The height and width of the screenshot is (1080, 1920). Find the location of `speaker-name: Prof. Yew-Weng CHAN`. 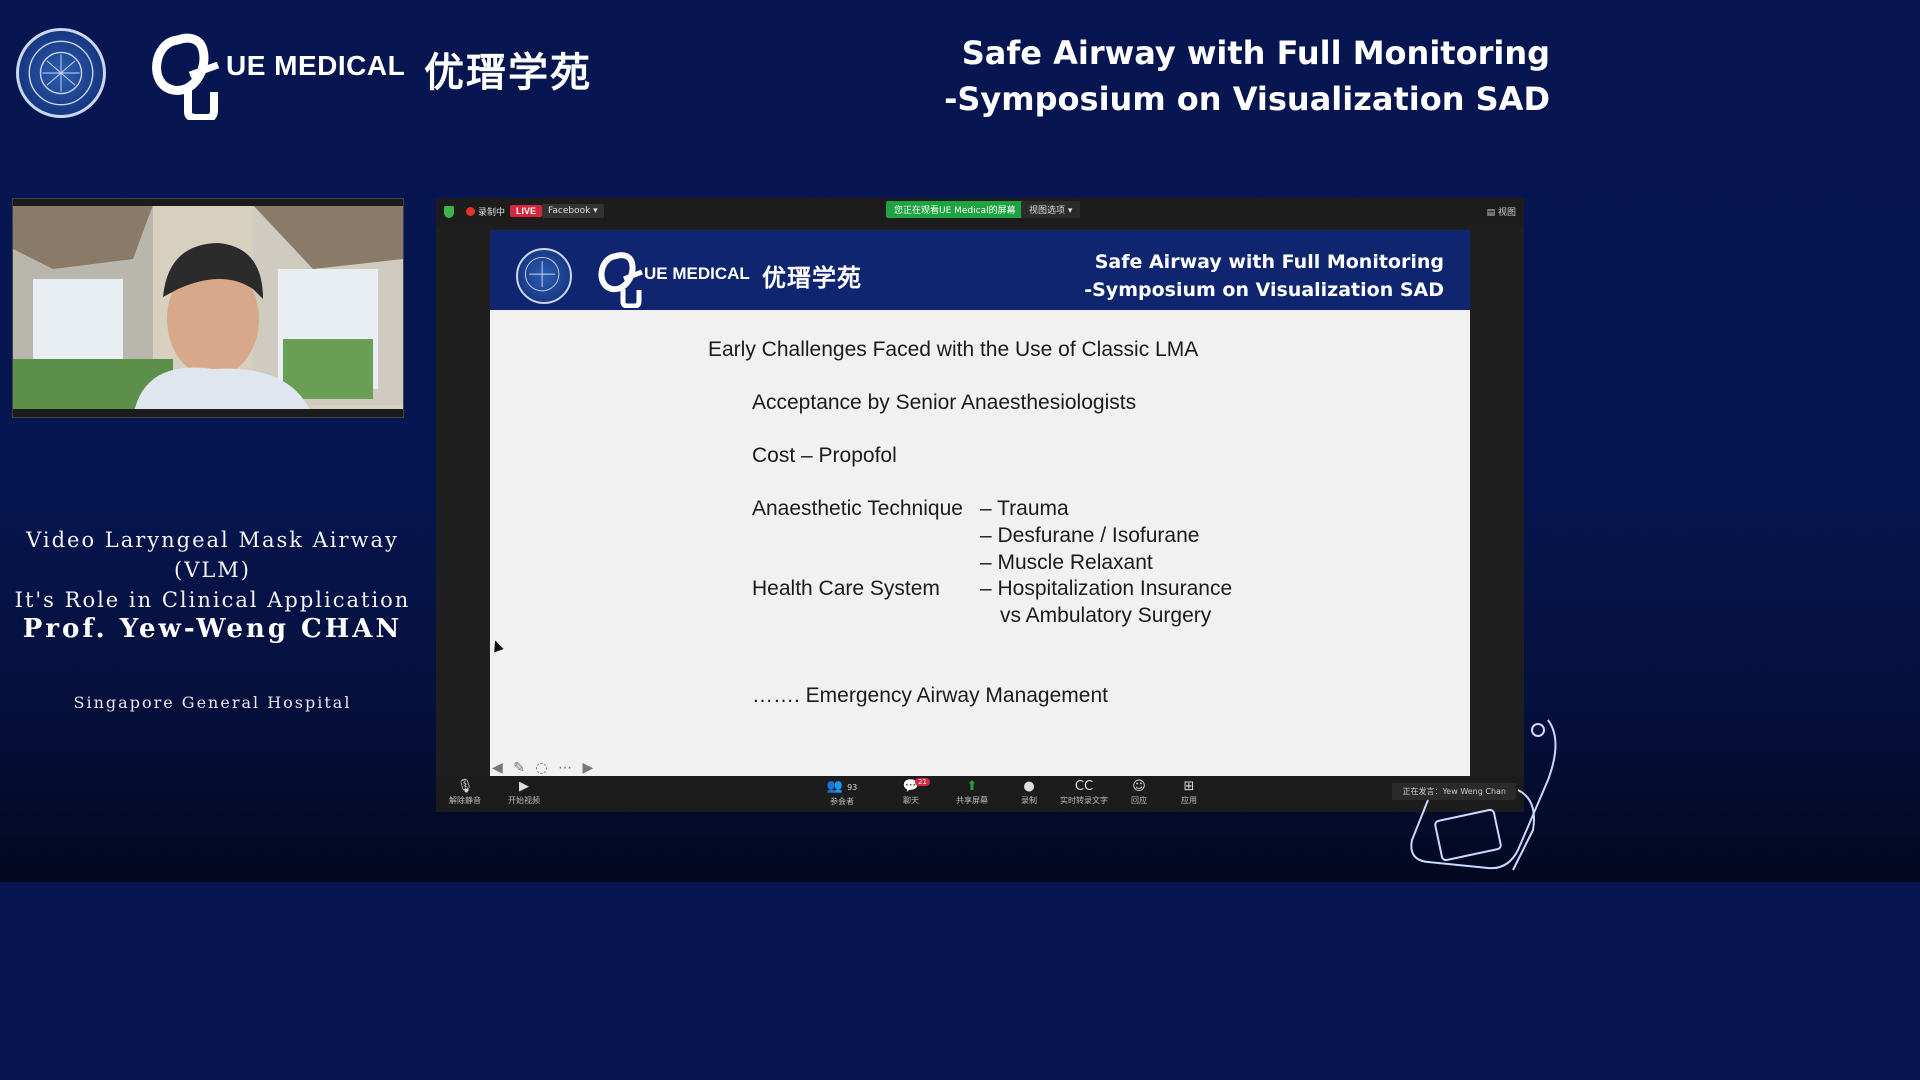

speaker-name: Prof. Yew-Weng CHAN is located at coordinates (212, 629).